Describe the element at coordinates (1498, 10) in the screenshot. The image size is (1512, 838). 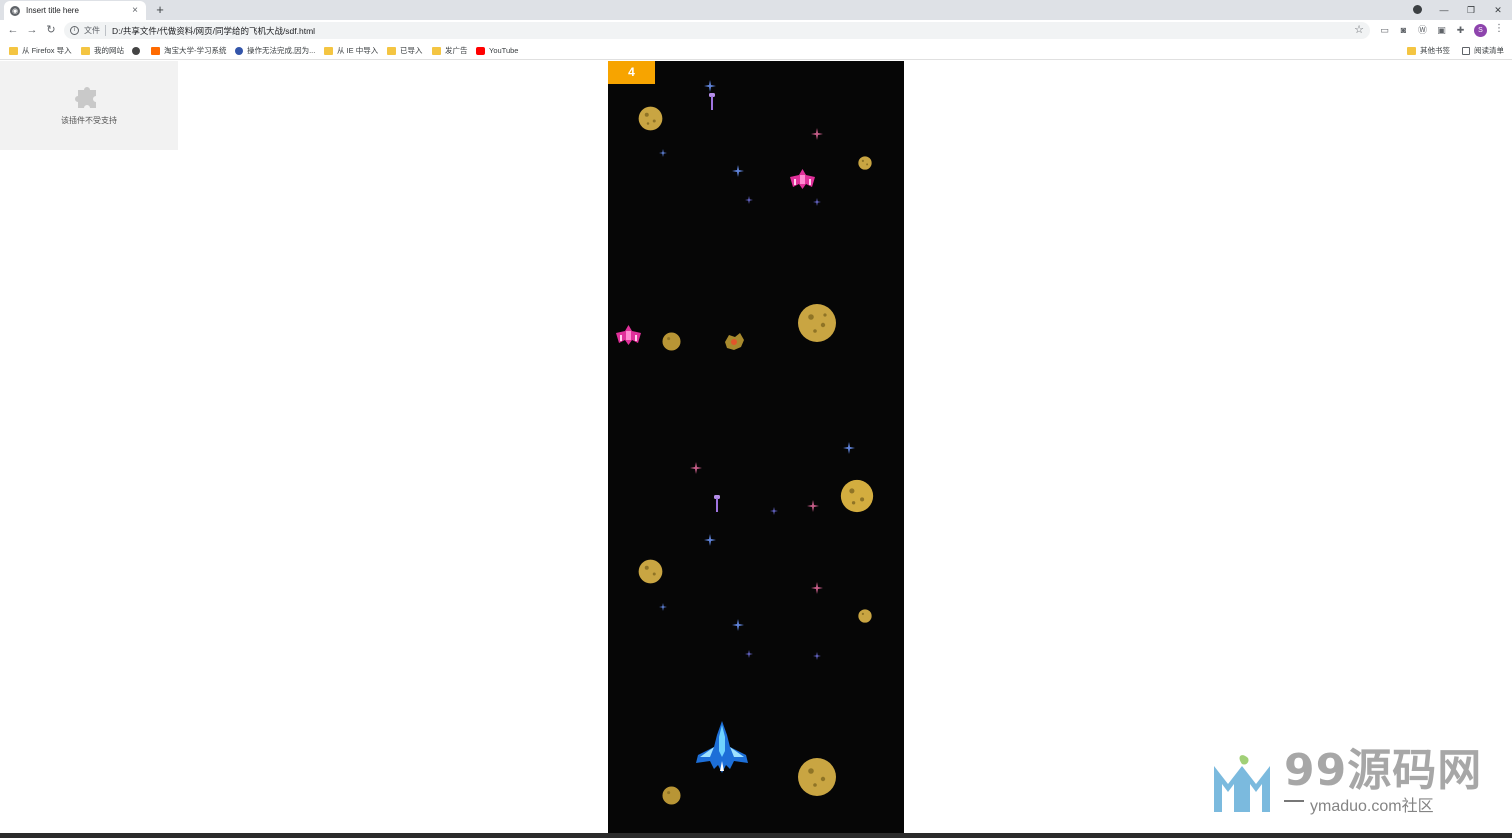
I see `close-window-button: ✕` at that location.